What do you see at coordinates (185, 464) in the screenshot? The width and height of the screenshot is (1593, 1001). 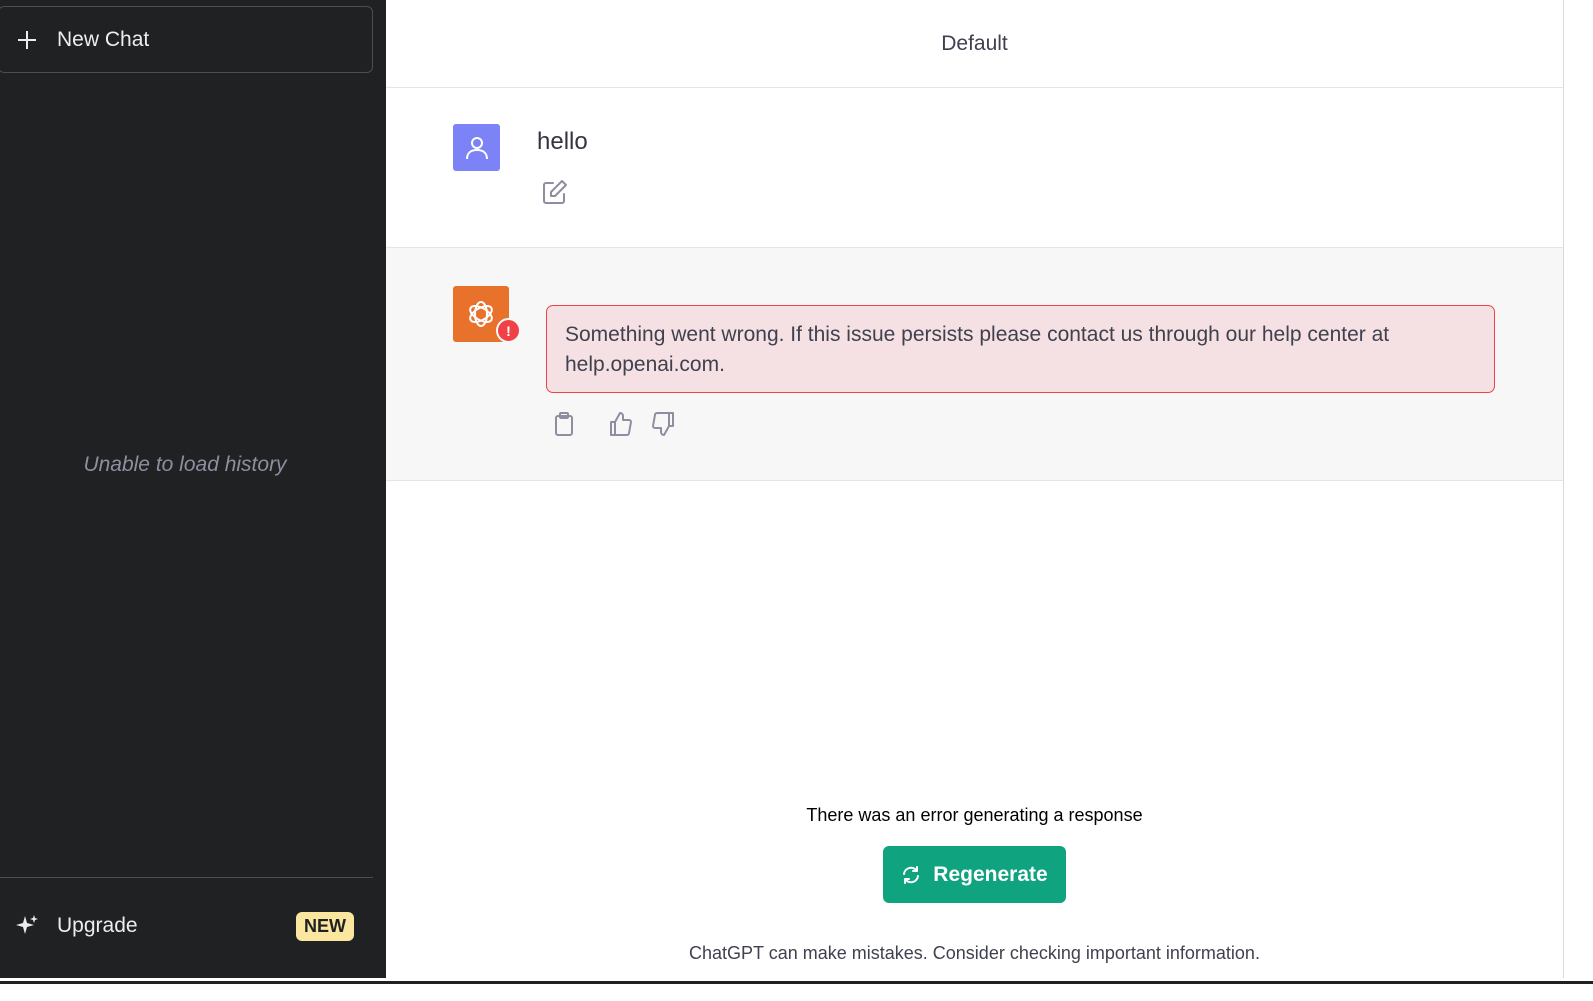 I see `history-error-message: Unable to load history` at bounding box center [185, 464].